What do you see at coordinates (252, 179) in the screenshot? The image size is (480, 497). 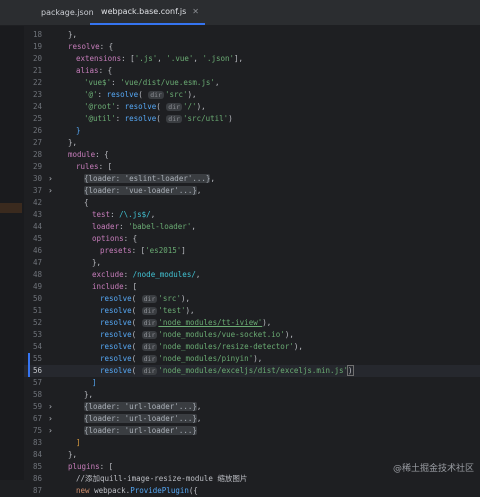 I see `code-line: 30›{loader: 'eslint-loader'...},` at bounding box center [252, 179].